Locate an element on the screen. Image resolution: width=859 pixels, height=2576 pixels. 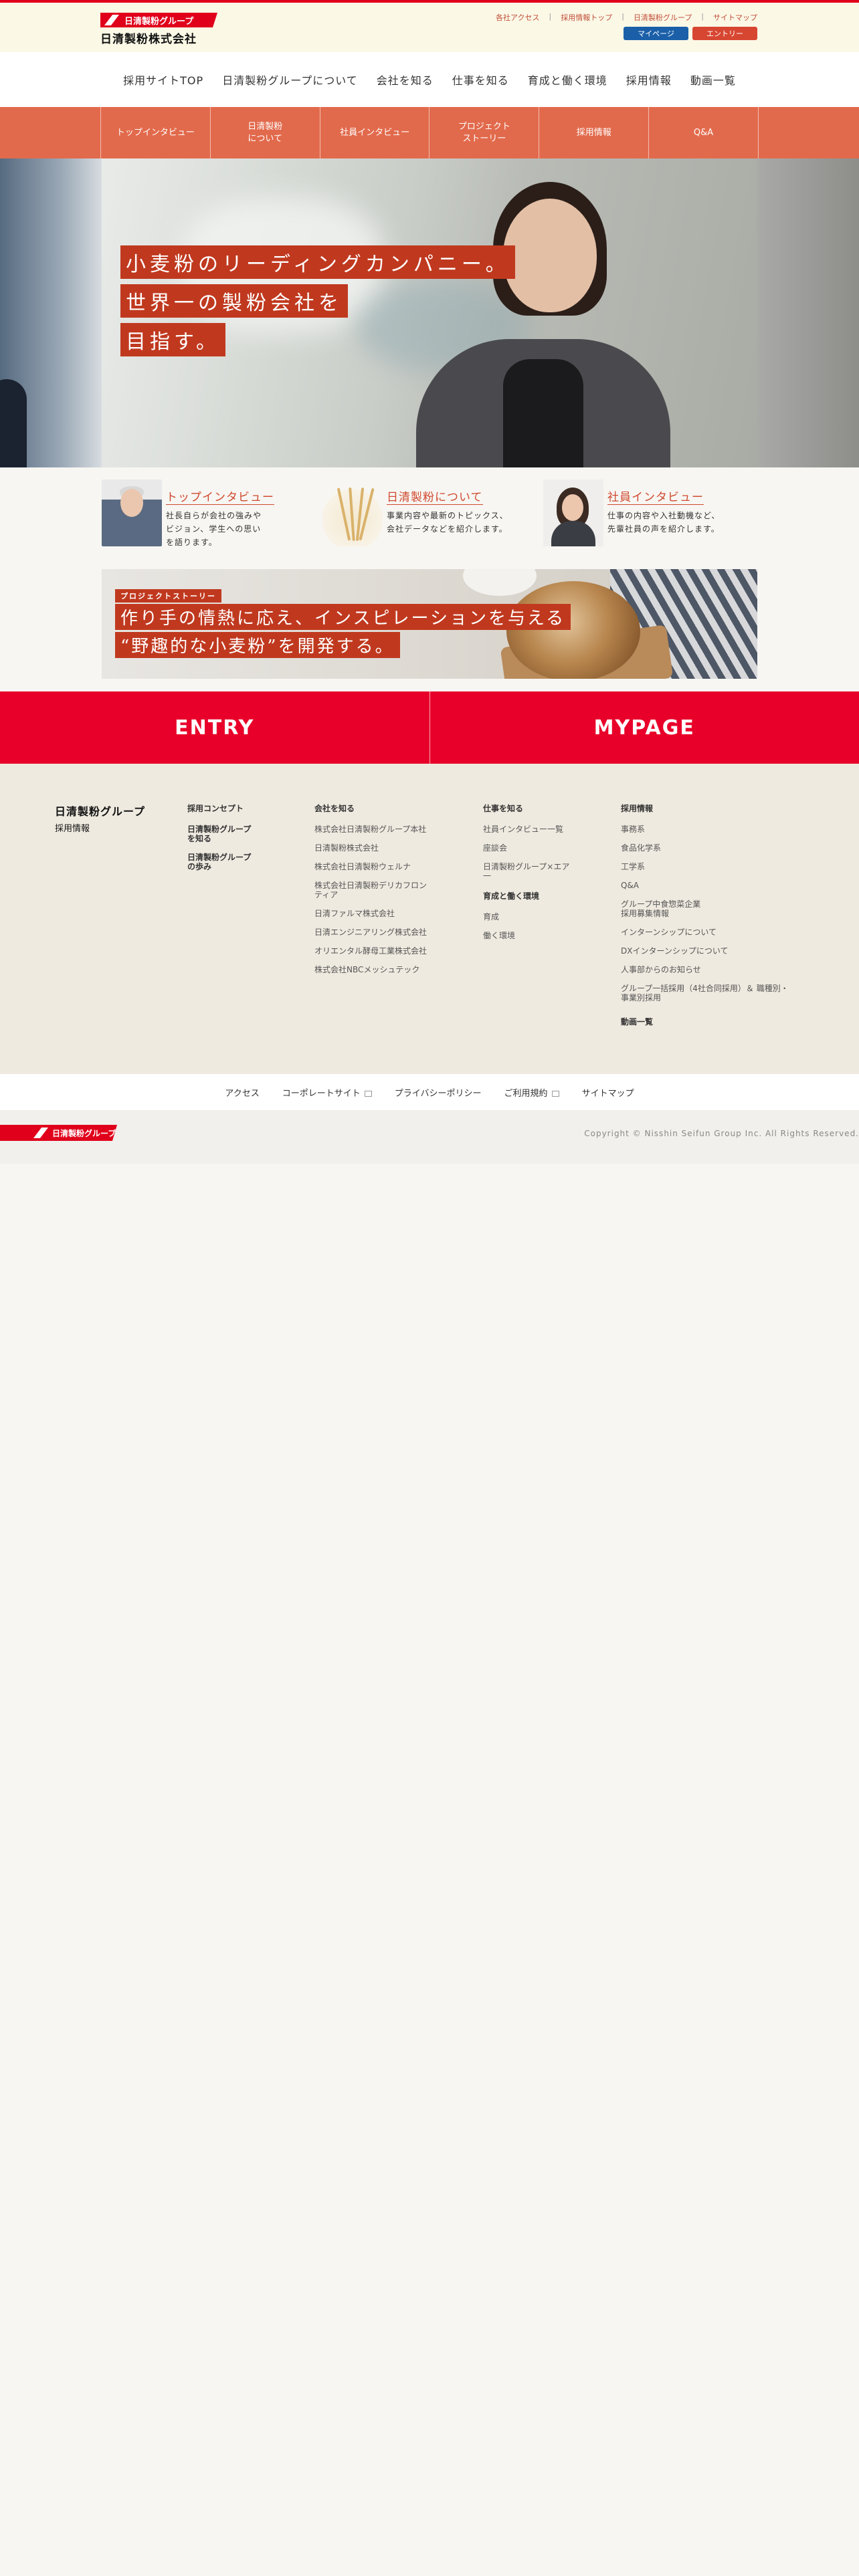
company-logo: 日清製粉グループ 日清製粉株式会社 is located at coordinates (158, 30).